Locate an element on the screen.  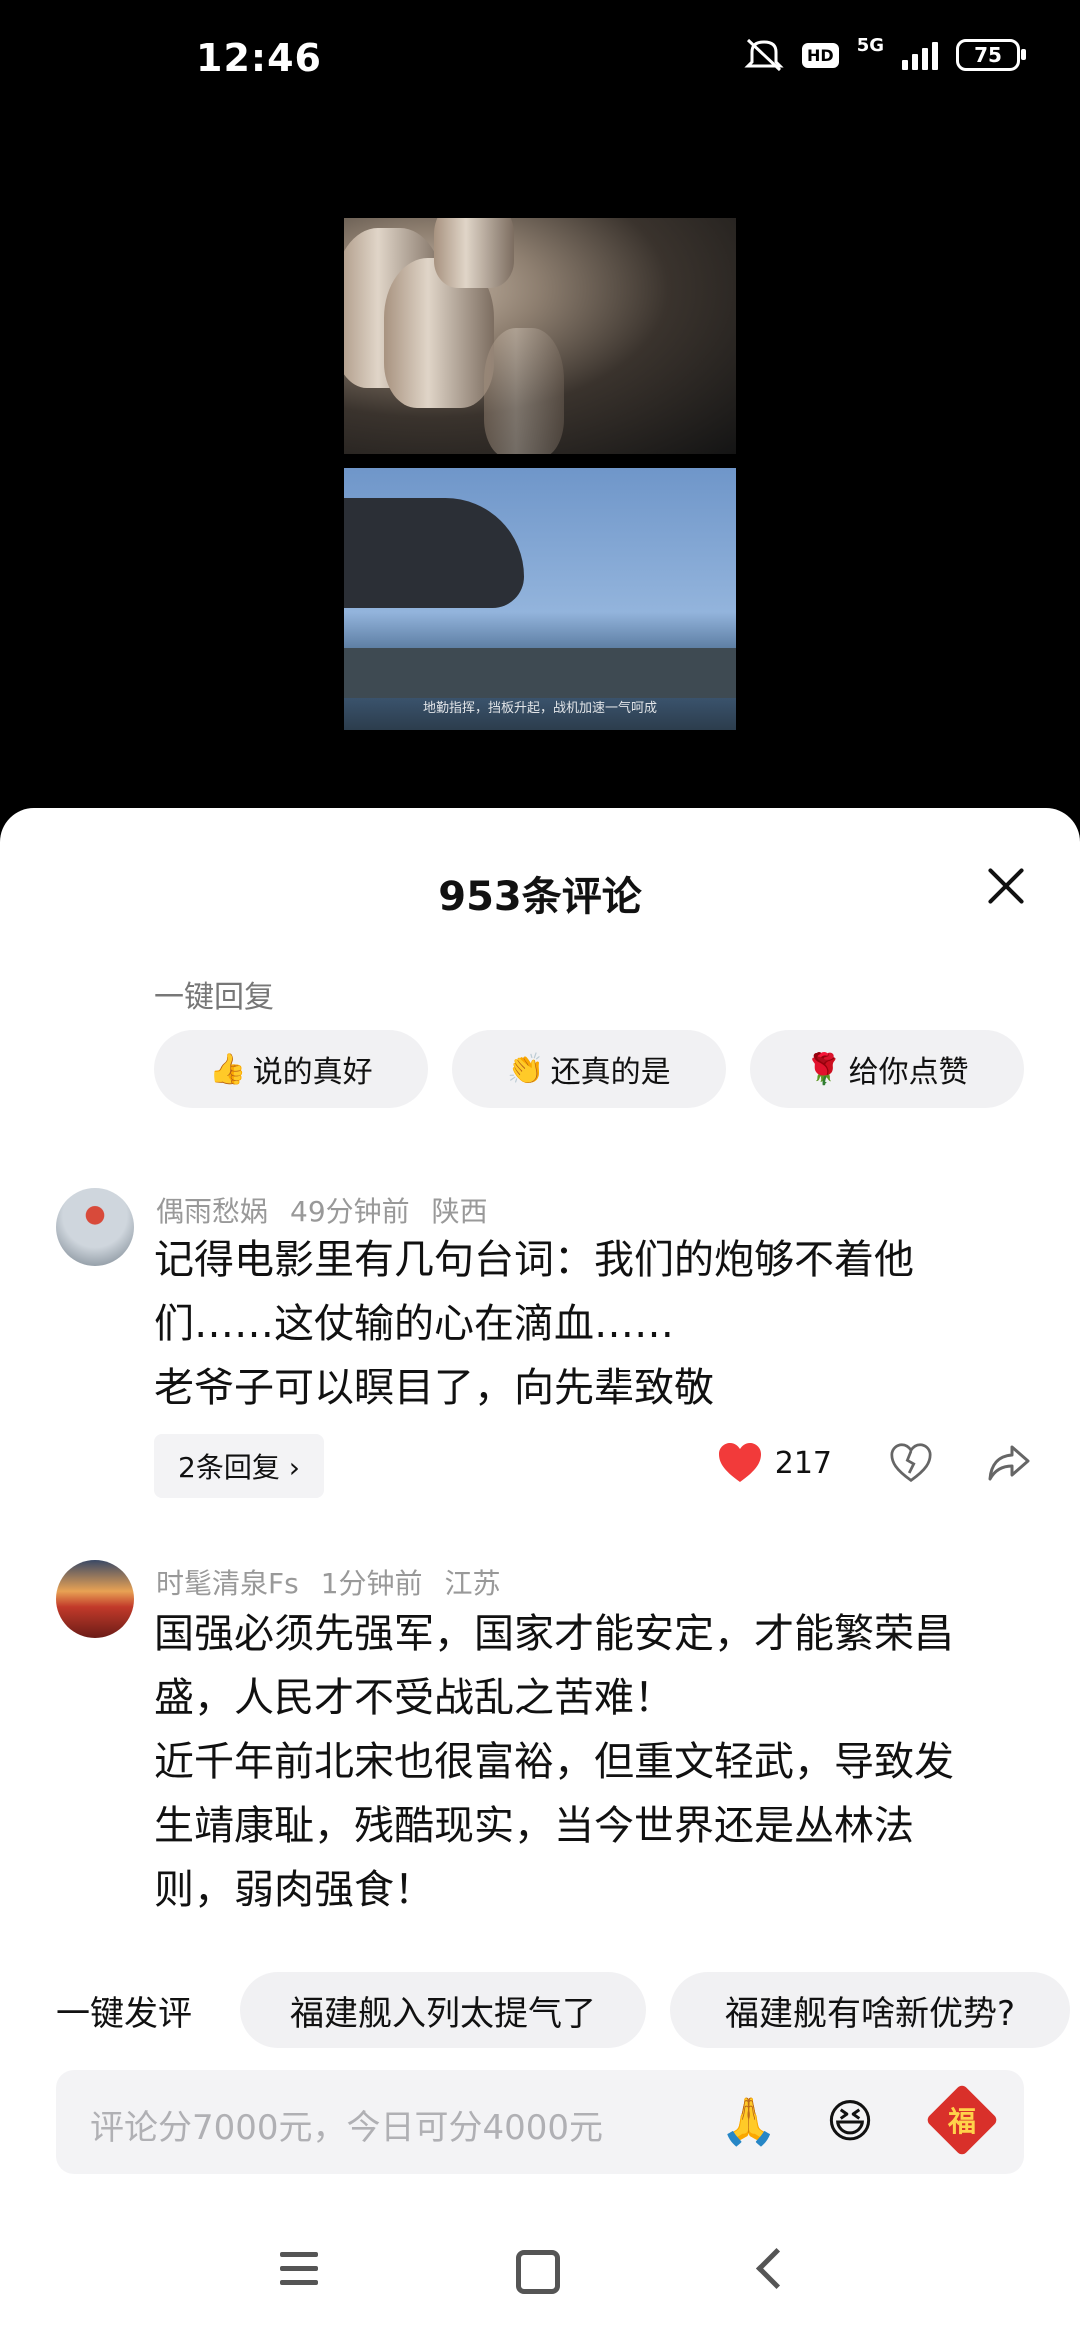
status-bar: 12:46 HD 5G 75 is located at coordinates (540, 60).